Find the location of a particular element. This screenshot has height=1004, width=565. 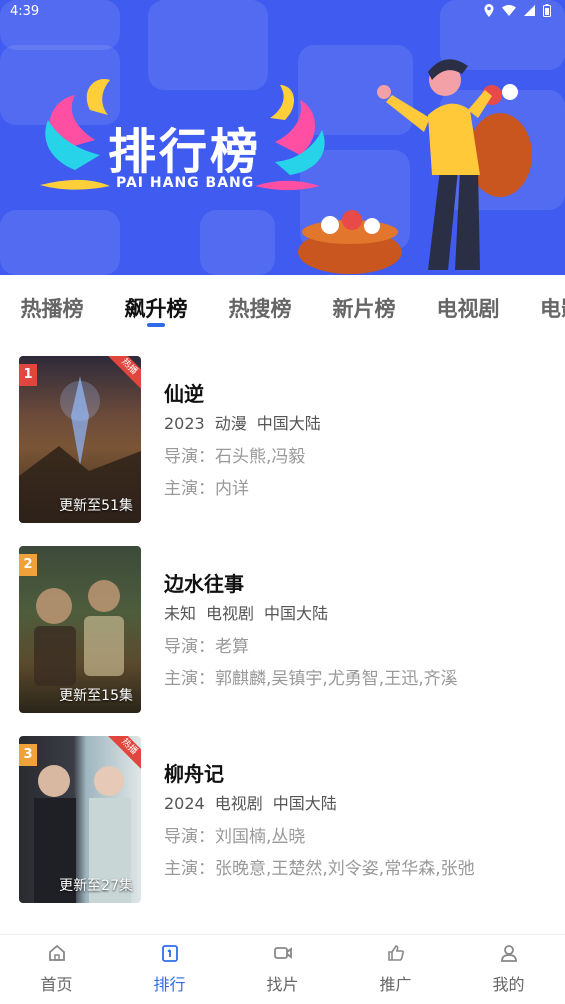

item-meta: 未知 电视剧 中国大陆 is located at coordinates (359, 616).